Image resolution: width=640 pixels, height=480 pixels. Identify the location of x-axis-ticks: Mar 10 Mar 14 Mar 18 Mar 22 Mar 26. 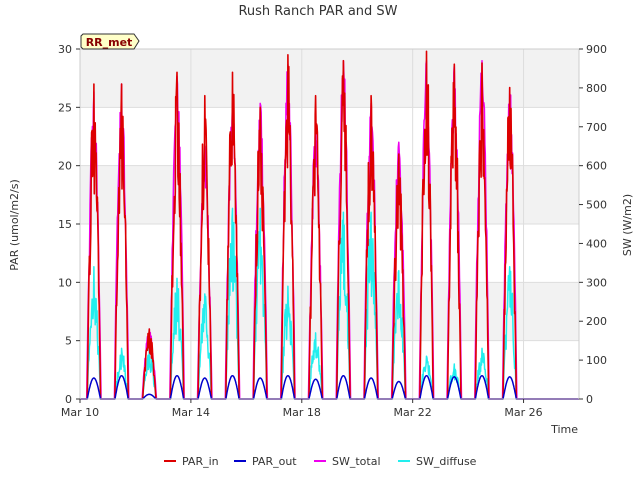
(302, 409).